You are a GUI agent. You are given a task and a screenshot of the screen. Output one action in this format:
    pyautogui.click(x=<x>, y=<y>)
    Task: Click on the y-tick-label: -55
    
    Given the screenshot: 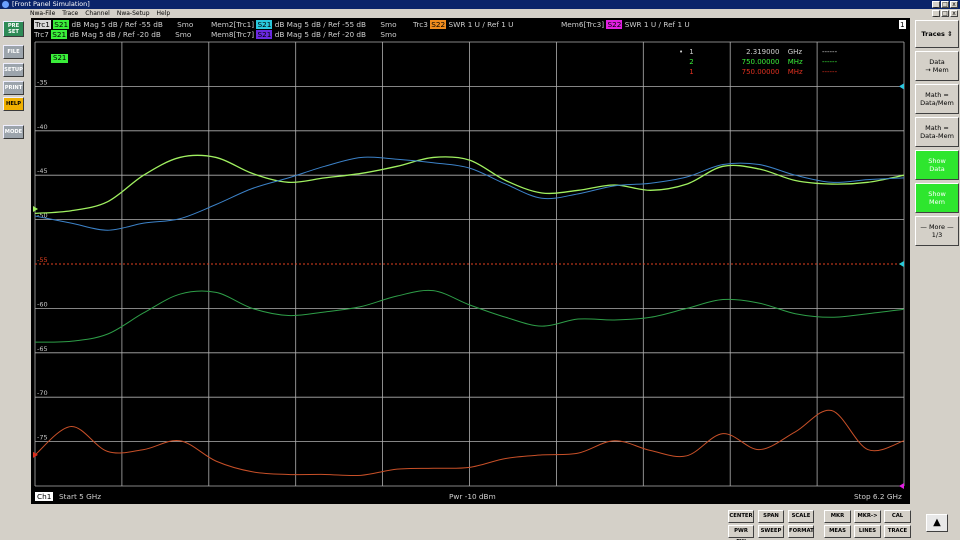 What is the action you would take?
    pyautogui.click(x=42, y=260)
    